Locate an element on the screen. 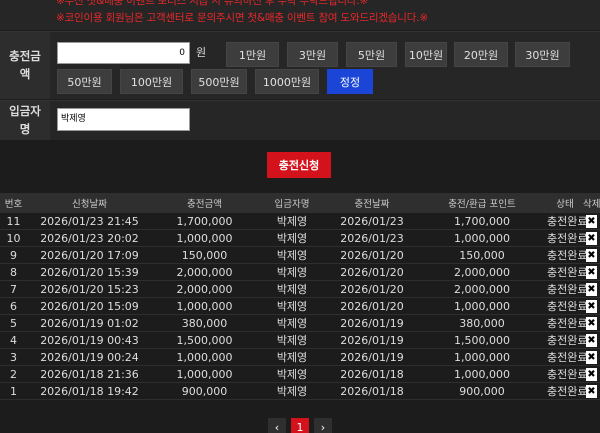 The height and width of the screenshot is (433, 600). cell-request-date: 2026/01/20 17:09 is located at coordinates (89, 255).